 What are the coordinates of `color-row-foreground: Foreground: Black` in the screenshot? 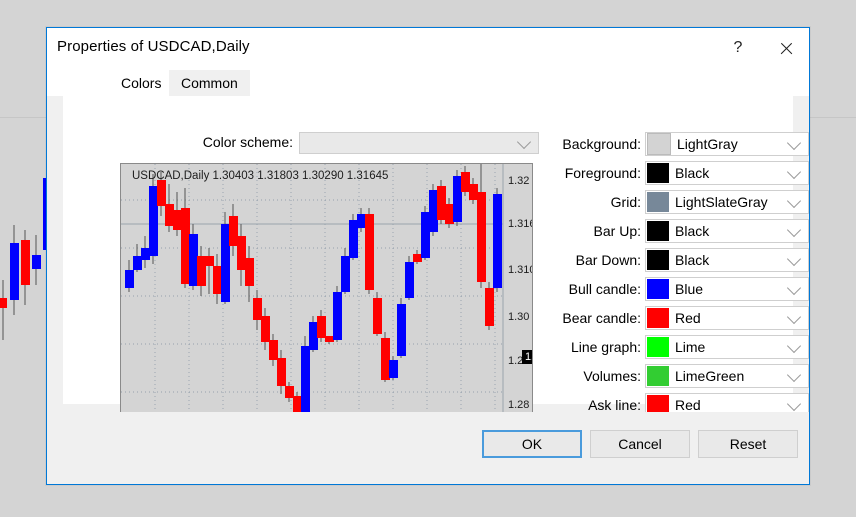 It's located at (692, 175).